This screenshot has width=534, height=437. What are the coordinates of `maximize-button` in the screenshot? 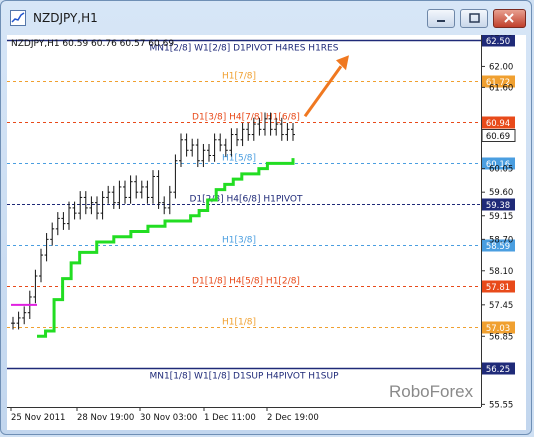 It's located at (474, 18).